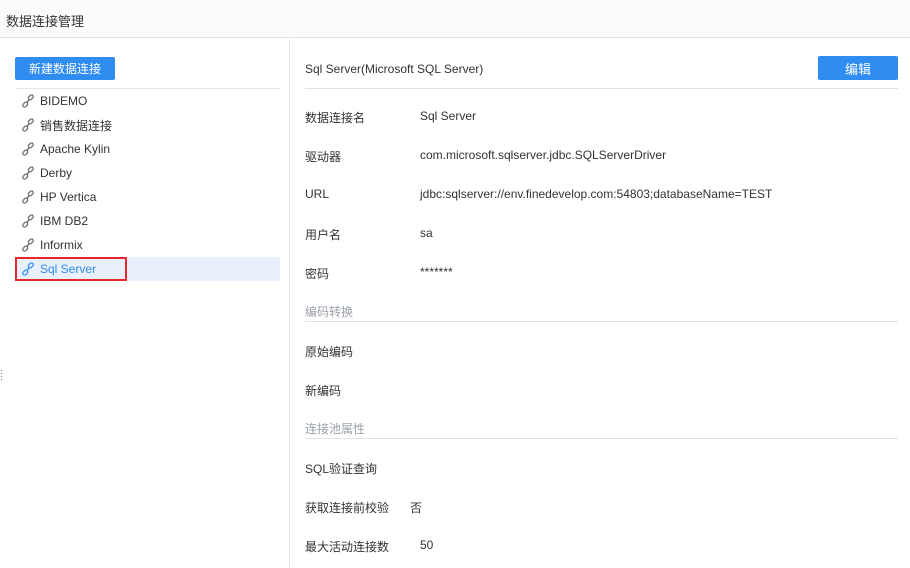  What do you see at coordinates (416, 508) in the screenshot?
I see `field-value: 否` at bounding box center [416, 508].